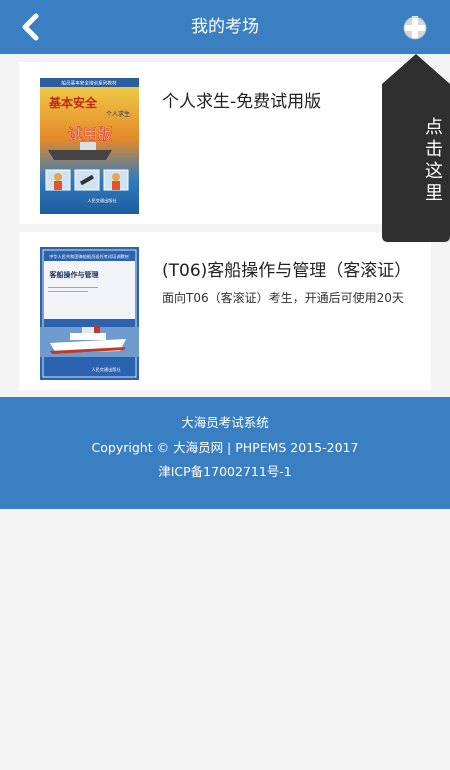 The image size is (450, 770). I want to click on item-description: 面向T06（客滚证）考生，开通后可使用20天, so click(283, 298).